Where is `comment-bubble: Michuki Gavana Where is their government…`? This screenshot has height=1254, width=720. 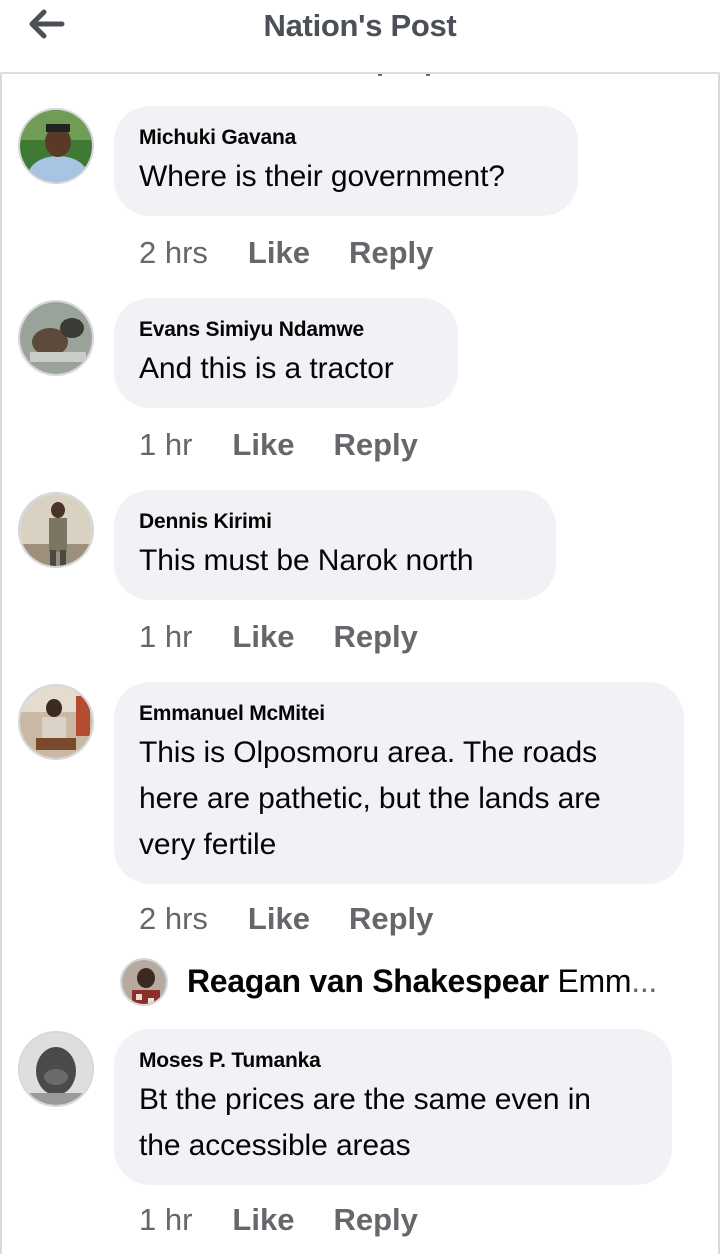 comment-bubble: Michuki Gavana Where is their government… is located at coordinates (346, 161).